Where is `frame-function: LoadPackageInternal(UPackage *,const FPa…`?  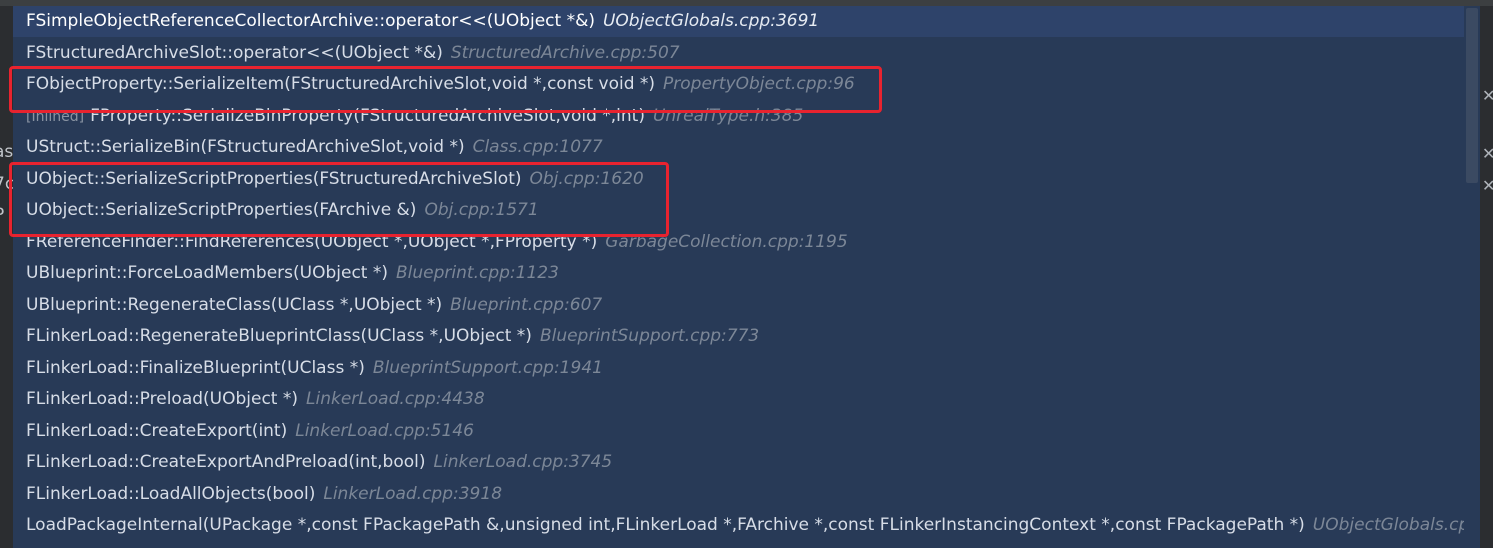
frame-function: LoadPackageInternal(UPackage *,const FPa… is located at coordinates (665, 525).